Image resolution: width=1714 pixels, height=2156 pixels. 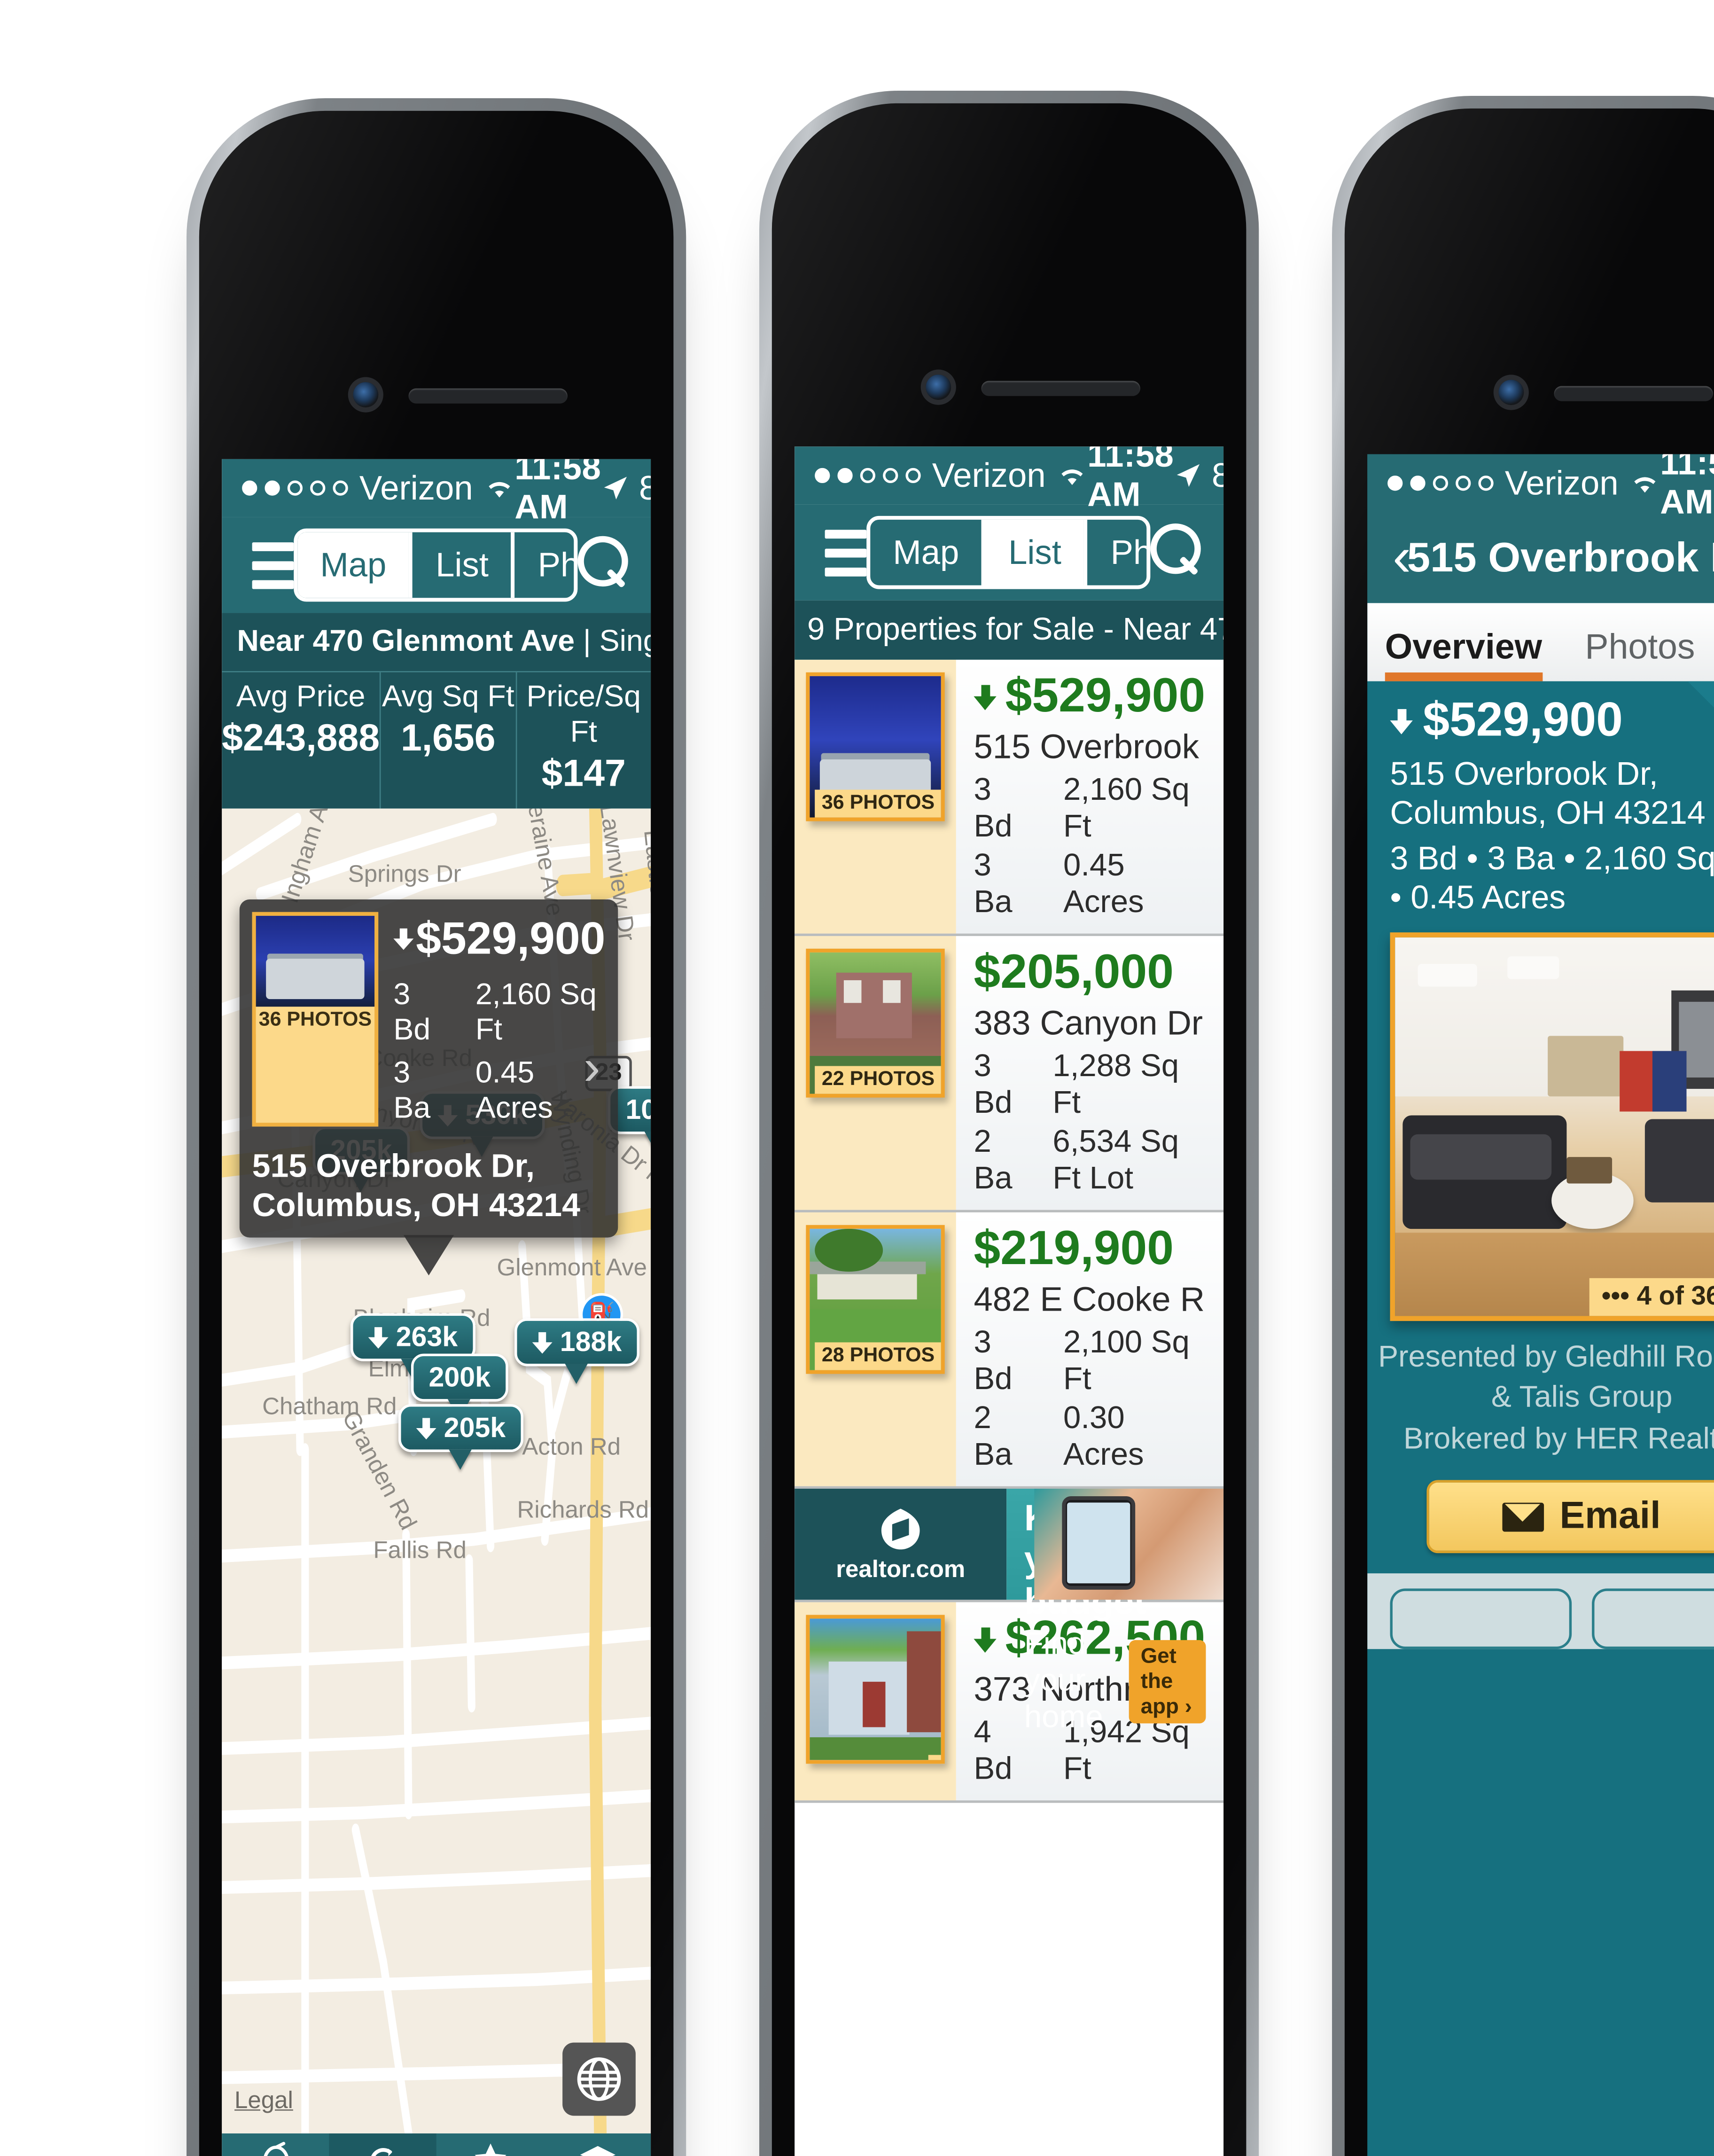 What do you see at coordinates (1481, 1619) in the screenshot?
I see `action-button-left` at bounding box center [1481, 1619].